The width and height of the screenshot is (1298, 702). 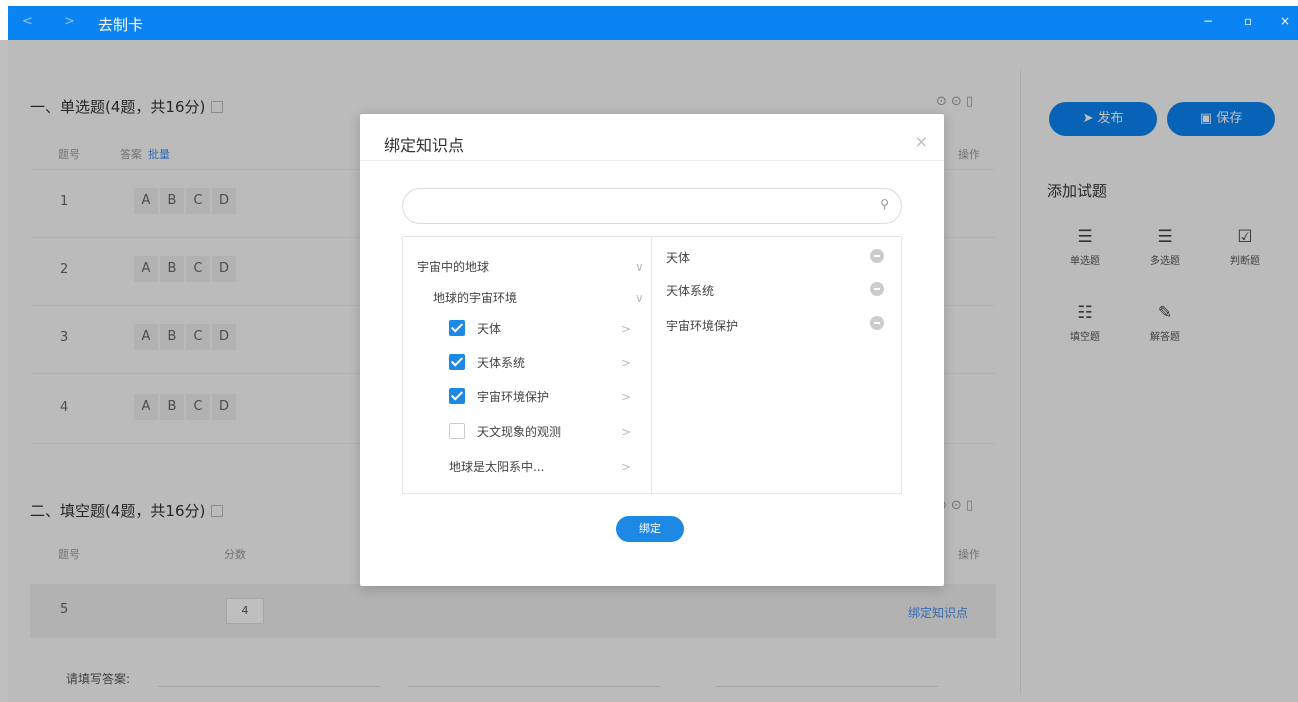 What do you see at coordinates (548, 329) in the screenshot?
I see `tree-node-celestial-body: 天体 >` at bounding box center [548, 329].